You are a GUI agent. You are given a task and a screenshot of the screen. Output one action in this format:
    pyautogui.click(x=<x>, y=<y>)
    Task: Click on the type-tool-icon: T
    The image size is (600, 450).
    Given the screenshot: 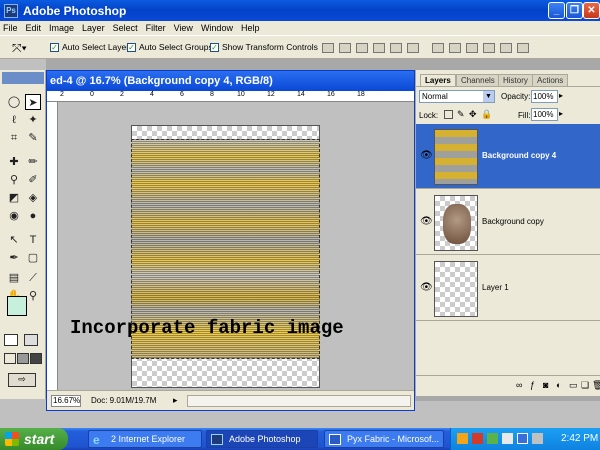 What is the action you would take?
    pyautogui.click(x=33, y=240)
    